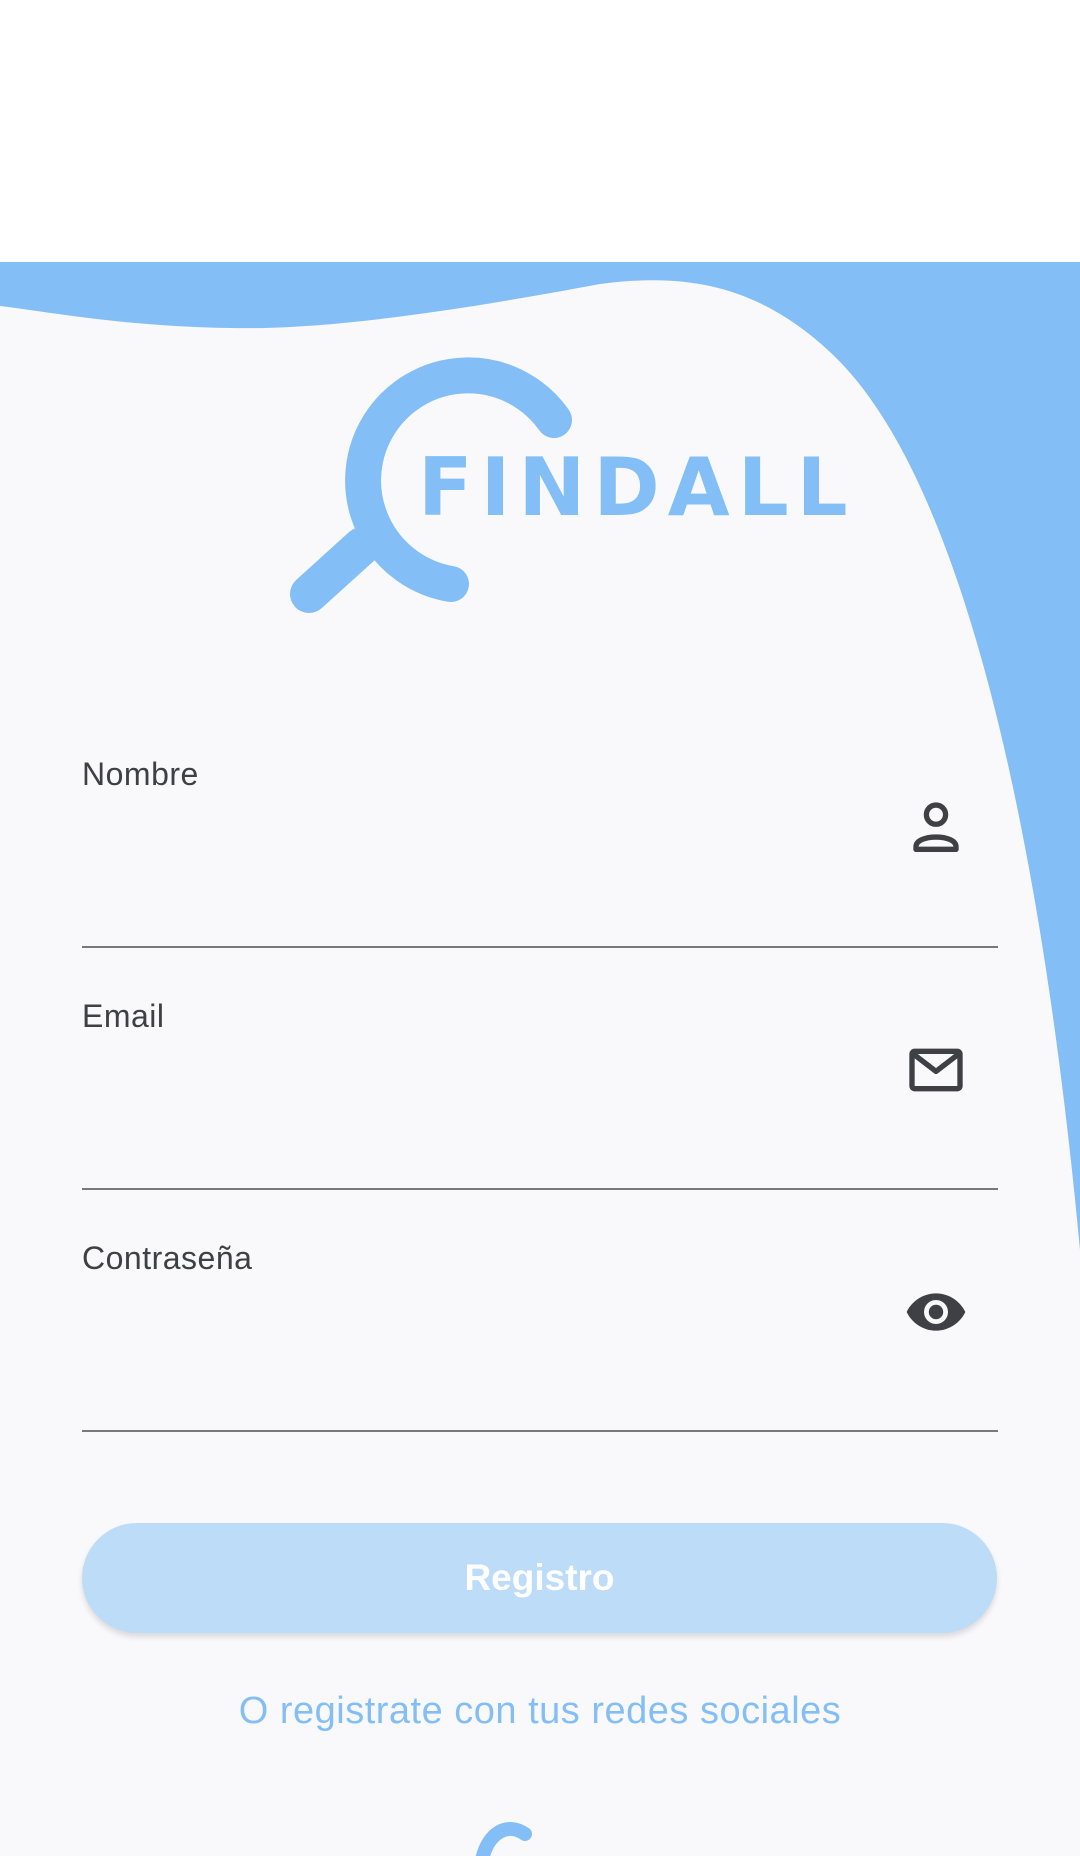 This screenshot has height=1856, width=1080. Describe the element at coordinates (494, 1336) in the screenshot. I see `password-input` at that location.